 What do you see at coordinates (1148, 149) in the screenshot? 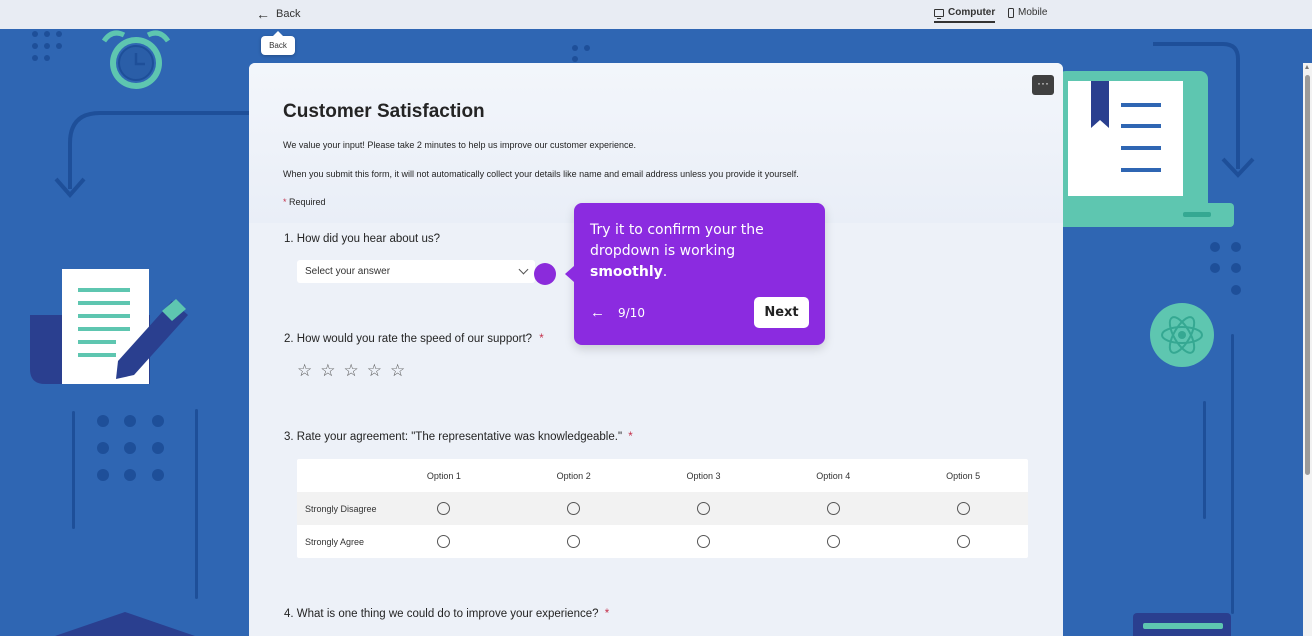
I see `laptop-book-illustration` at bounding box center [1148, 149].